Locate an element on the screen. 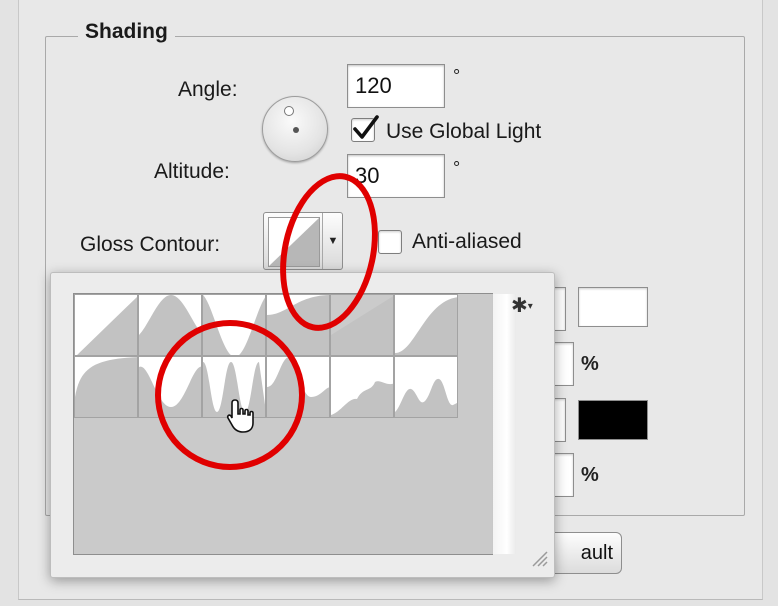  dial-center-dot is located at coordinates (296, 130).